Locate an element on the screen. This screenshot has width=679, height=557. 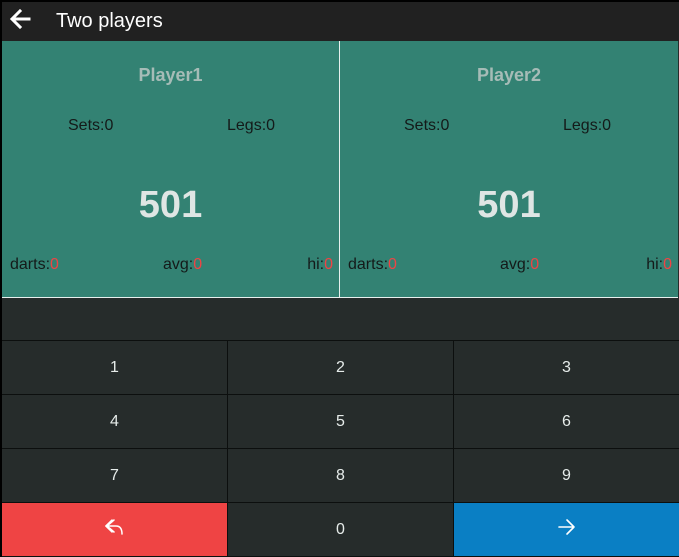
app-bar: Two players is located at coordinates (340, 21).